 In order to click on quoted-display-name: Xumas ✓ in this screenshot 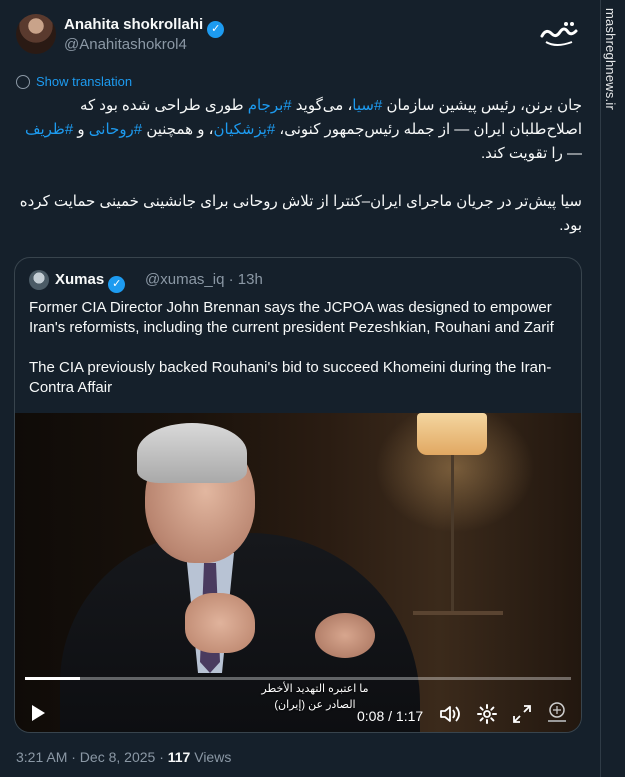, I will do `click(90, 282)`.